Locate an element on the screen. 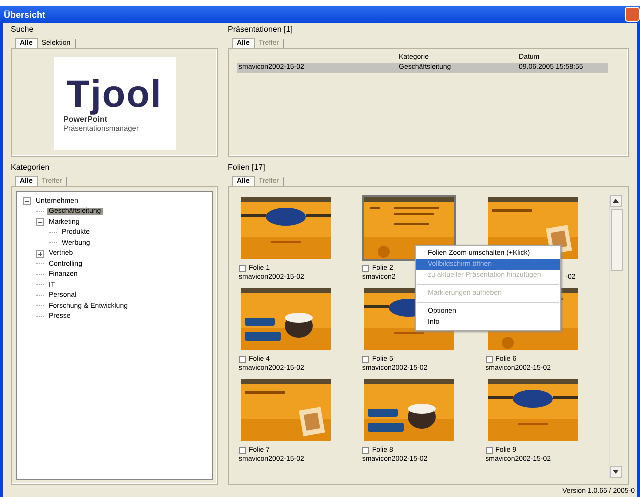 This screenshot has height=497, width=640. group-title: Kategorien is located at coordinates (31, 168).